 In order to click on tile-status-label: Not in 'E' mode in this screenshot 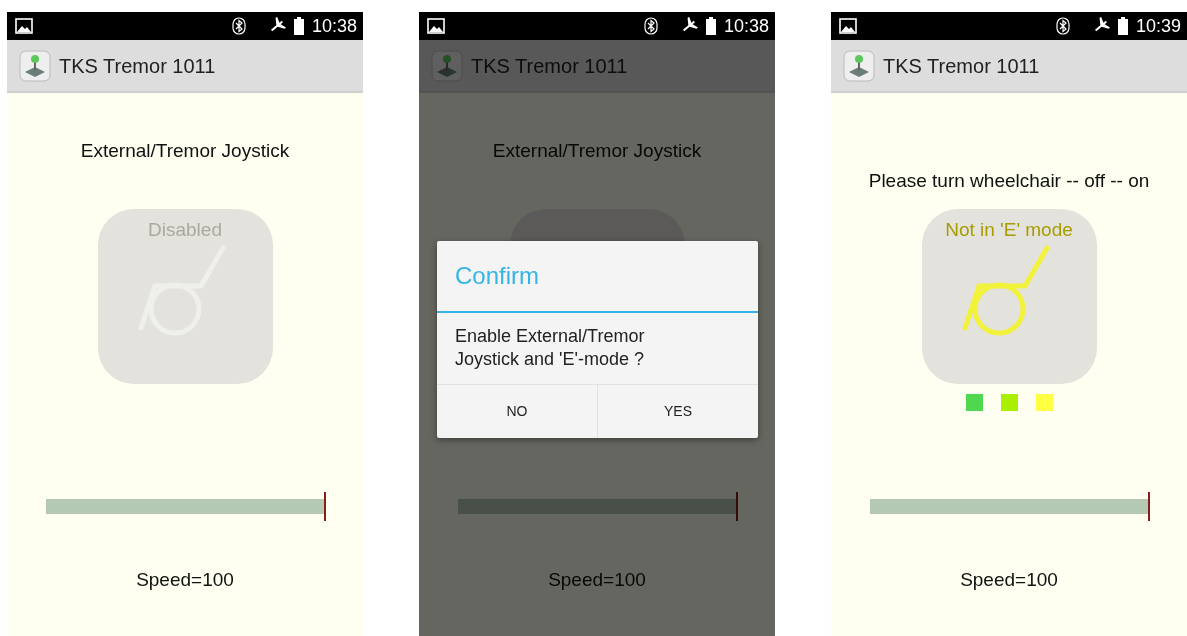, I will do `click(1009, 230)`.